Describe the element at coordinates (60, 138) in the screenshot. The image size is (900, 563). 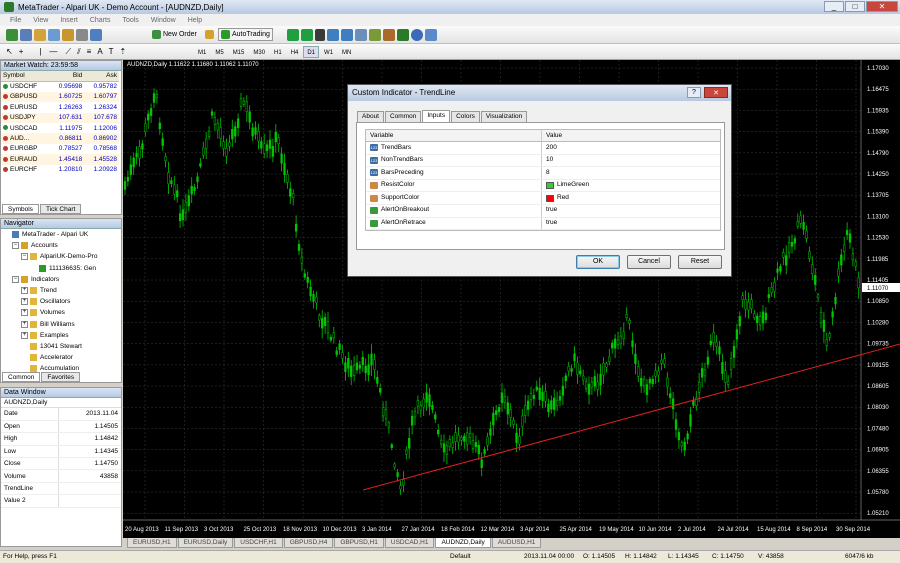
I see `market-watch-row: AUD... 0.86811 0.86902` at that location.